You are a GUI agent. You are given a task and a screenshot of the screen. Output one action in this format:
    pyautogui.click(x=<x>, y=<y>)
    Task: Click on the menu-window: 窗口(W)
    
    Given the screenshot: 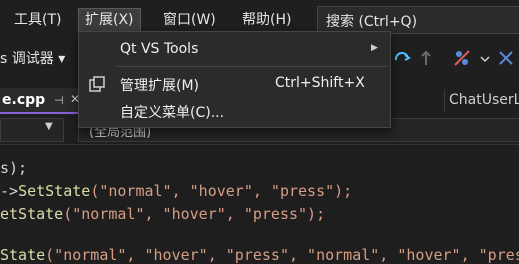 What is the action you would take?
    pyautogui.click(x=189, y=20)
    